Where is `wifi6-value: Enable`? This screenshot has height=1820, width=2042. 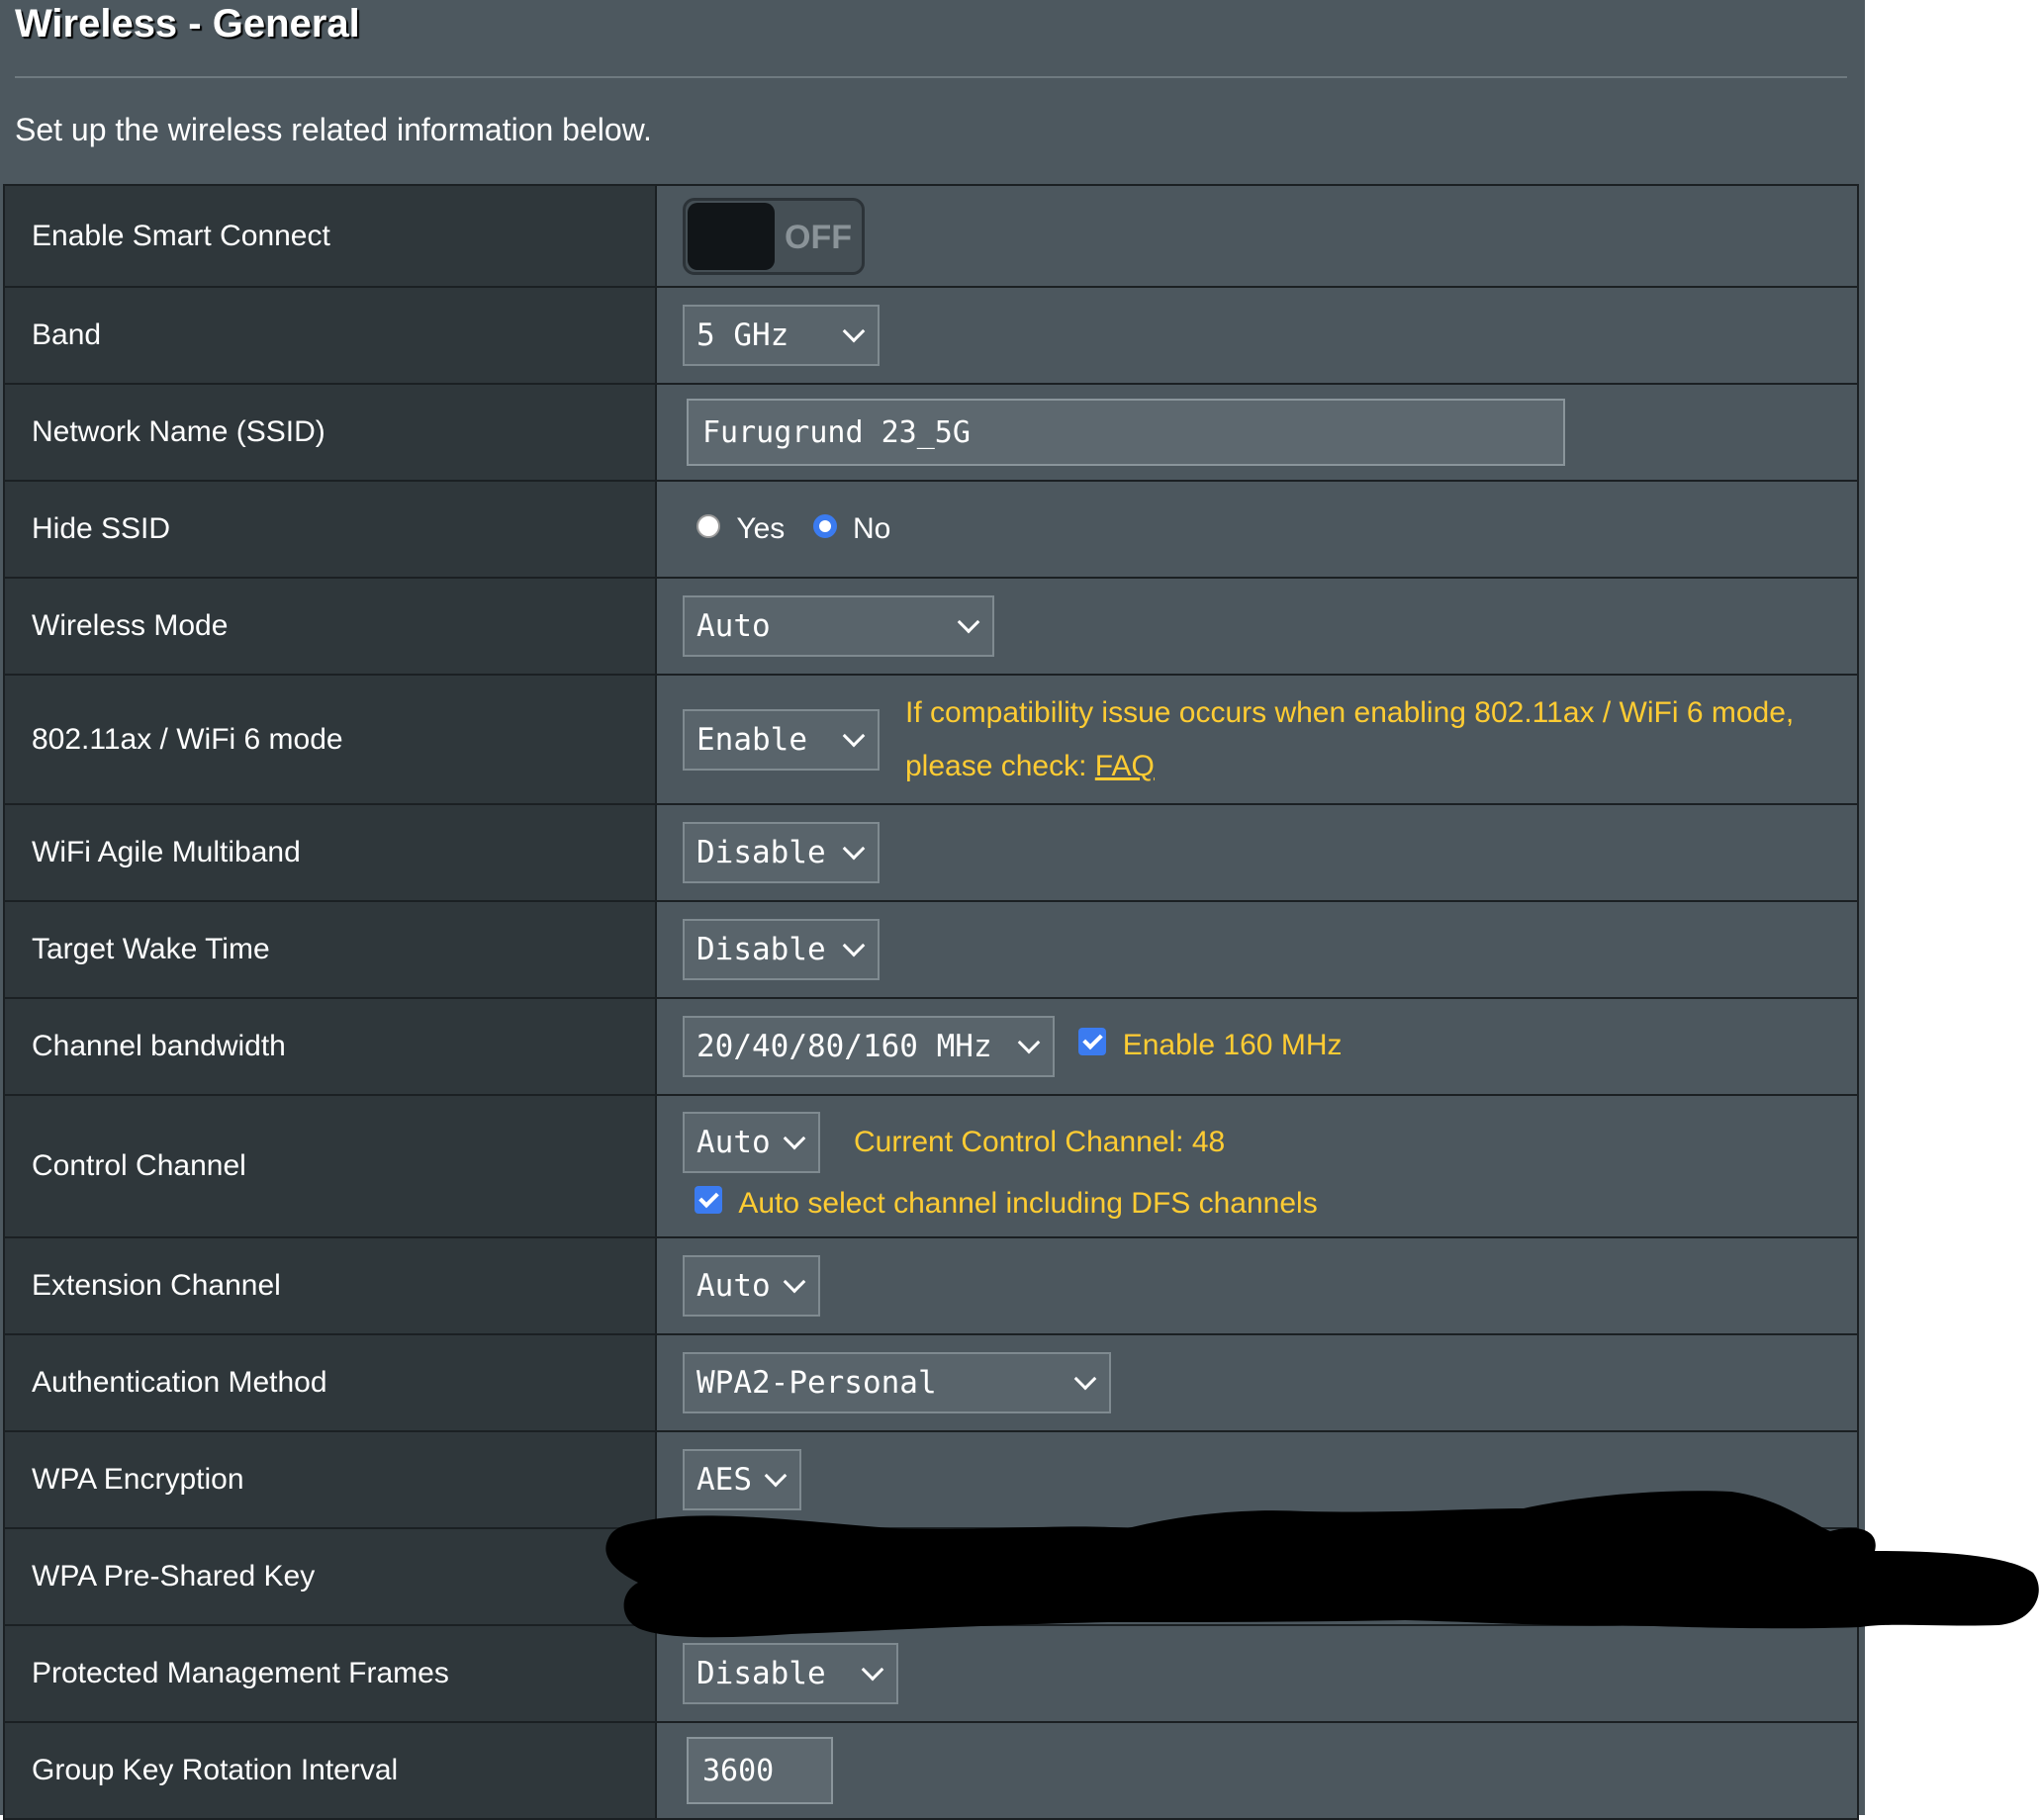 wifi6-value: Enable is located at coordinates (751, 739).